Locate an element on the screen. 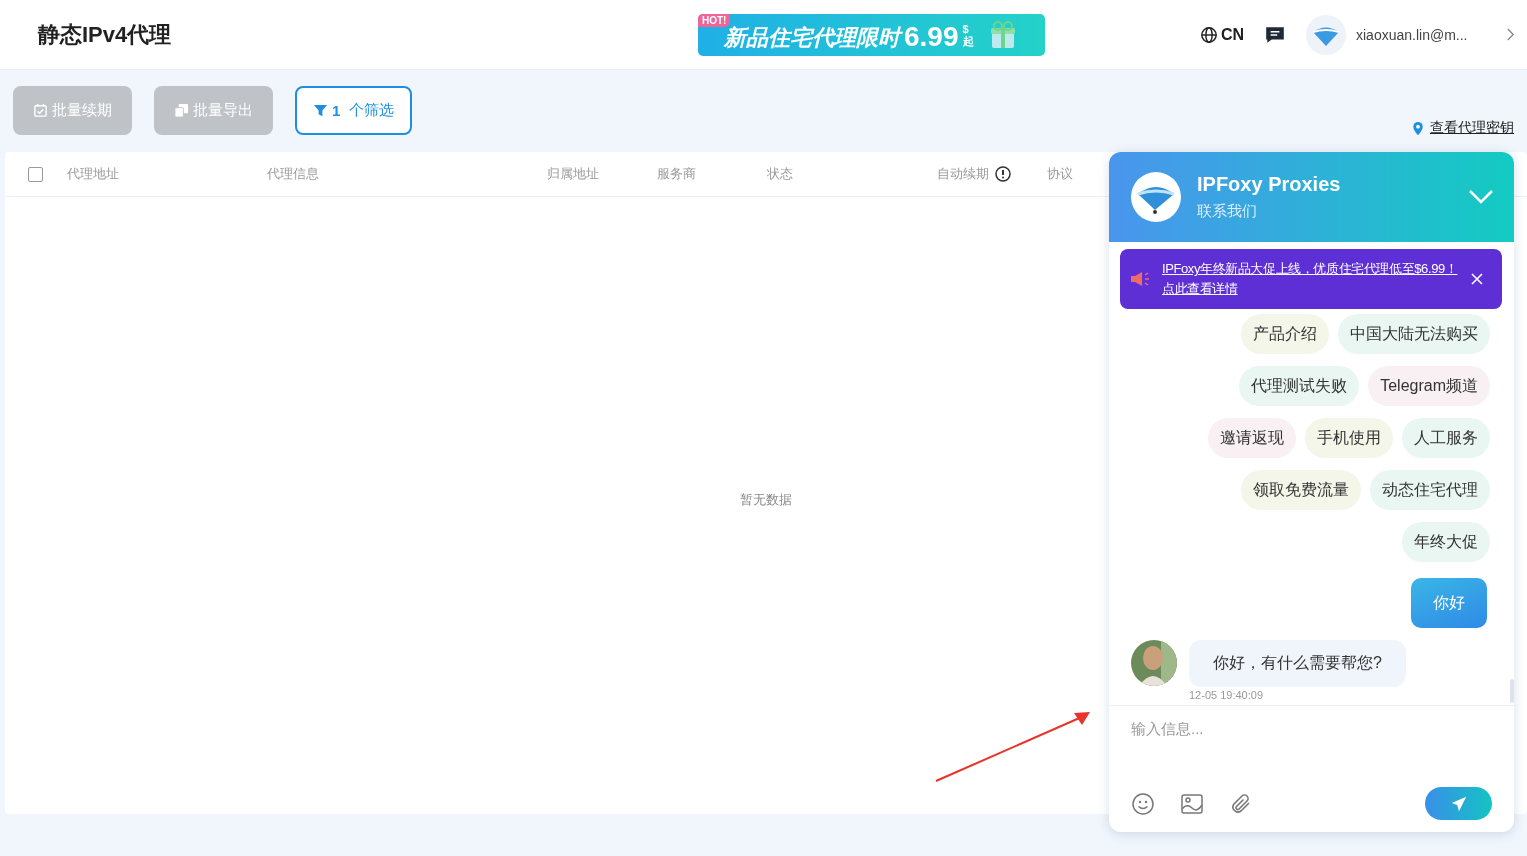 This screenshot has width=1527, height=856. agent-avatar is located at coordinates (1154, 663).